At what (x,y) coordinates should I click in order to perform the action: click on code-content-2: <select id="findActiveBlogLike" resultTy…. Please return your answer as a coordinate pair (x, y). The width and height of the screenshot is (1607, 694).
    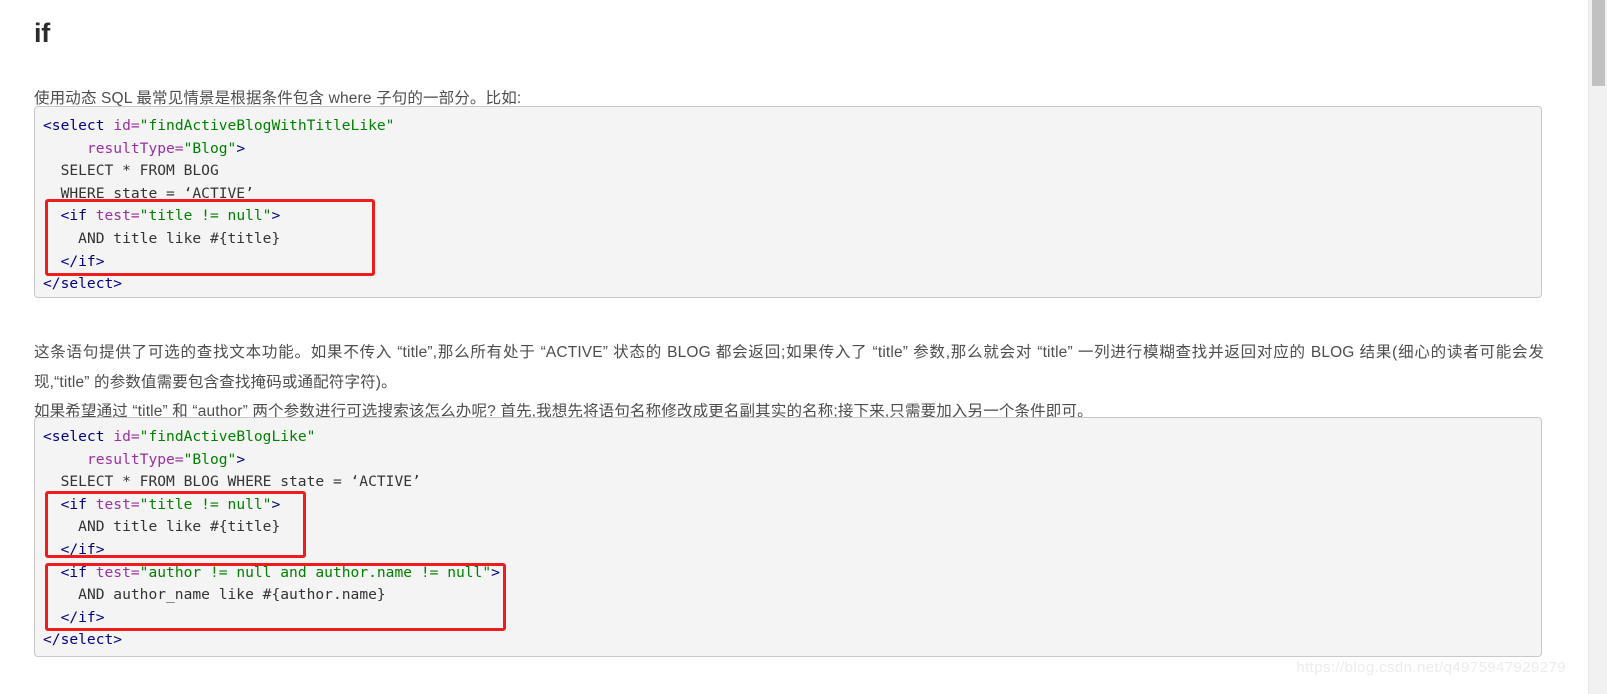
    Looking at the image, I should click on (271, 538).